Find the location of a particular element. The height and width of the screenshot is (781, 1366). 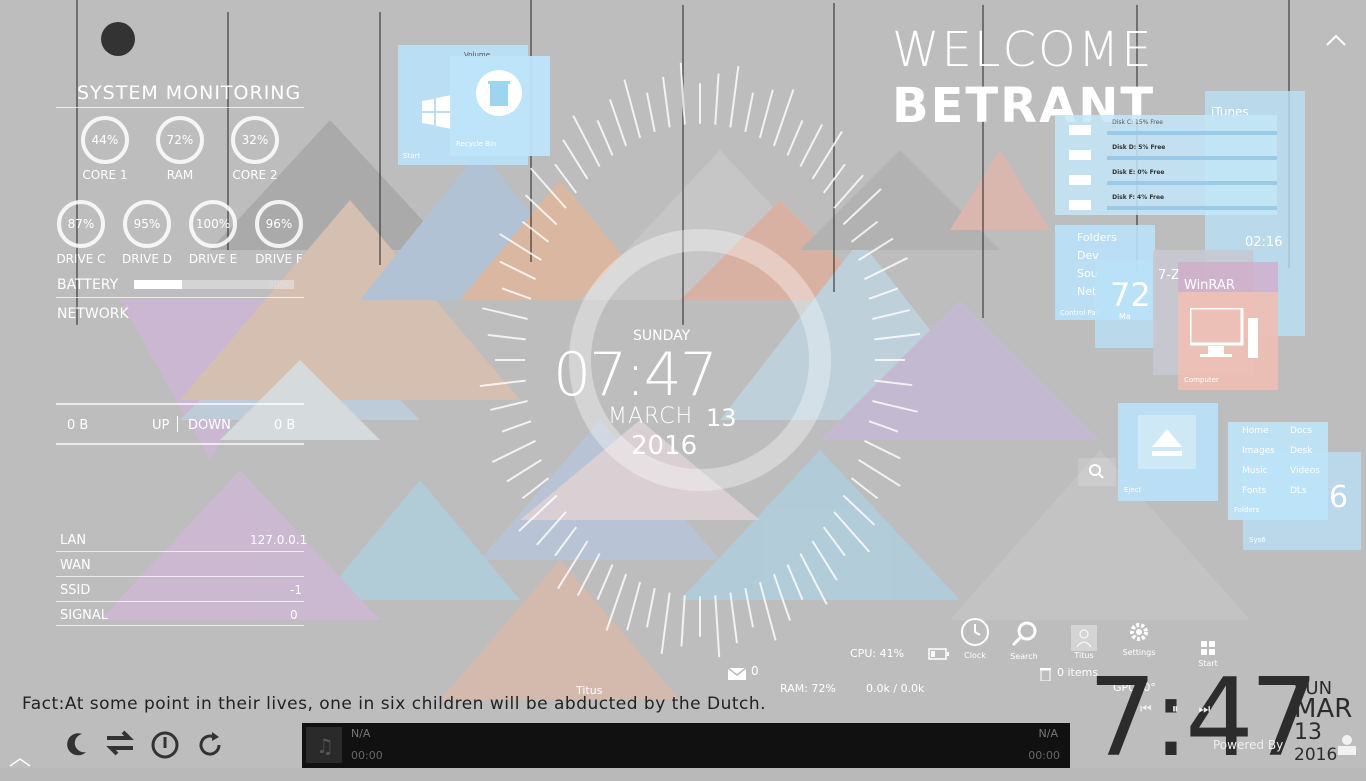

drive-d-gauge: 95% is located at coordinates (147, 224).